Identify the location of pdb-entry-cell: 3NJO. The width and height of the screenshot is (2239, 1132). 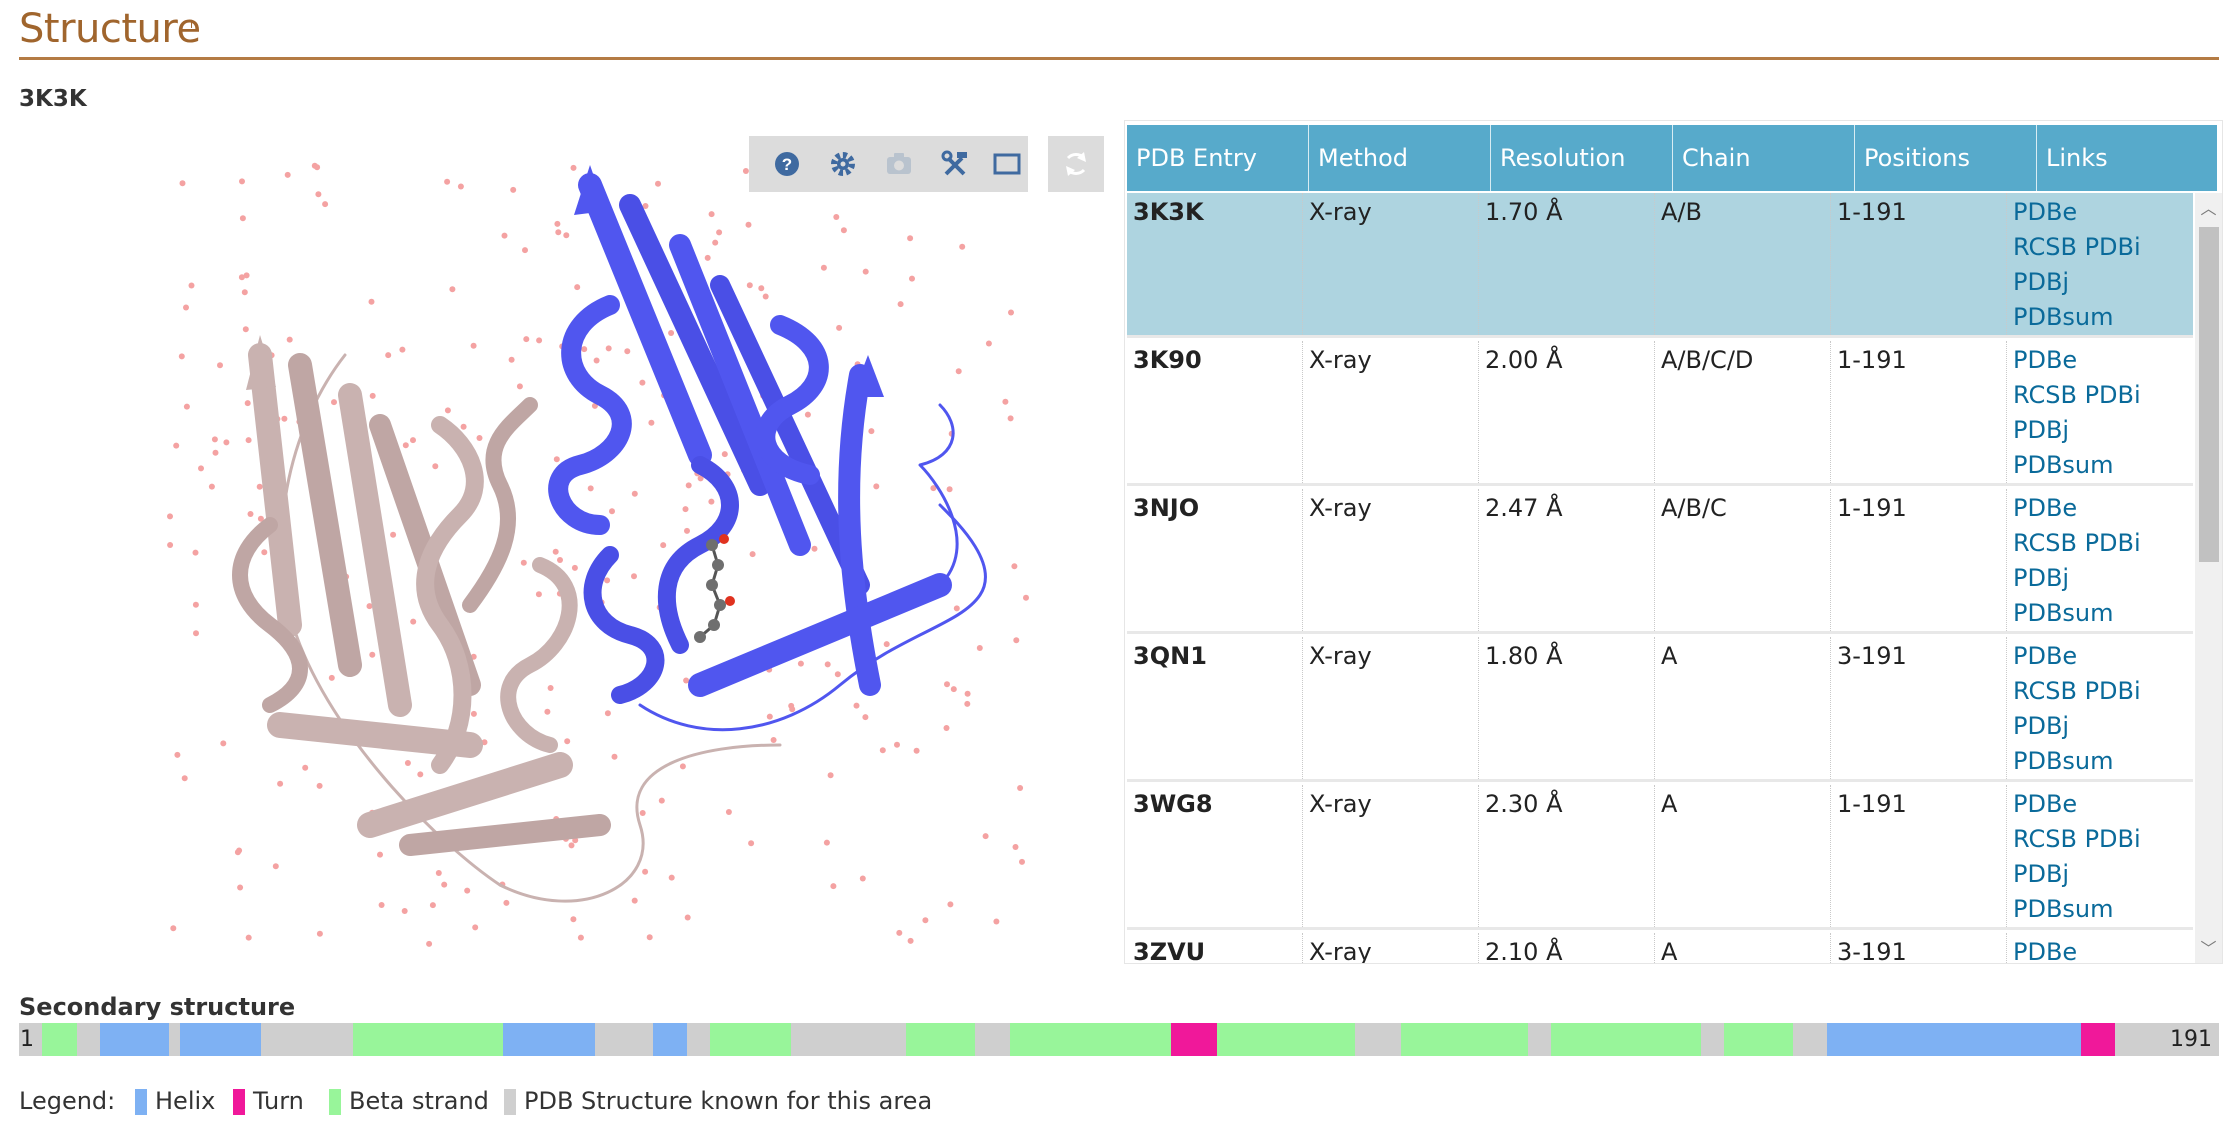
(1215, 560).